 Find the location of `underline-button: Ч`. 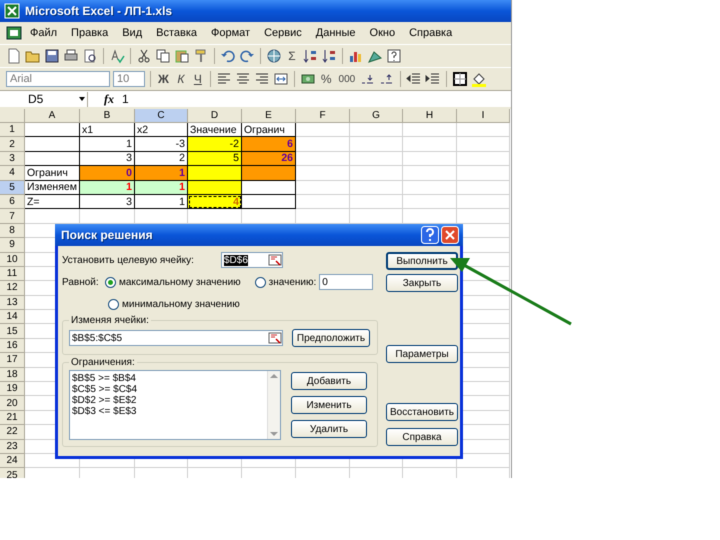

underline-button: Ч is located at coordinates (197, 79).